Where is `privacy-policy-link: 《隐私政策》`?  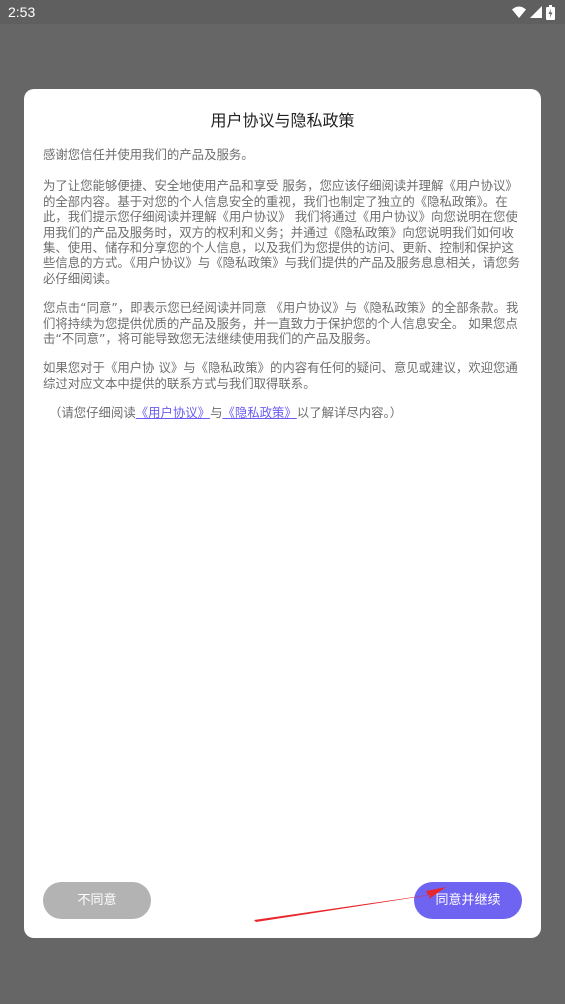
privacy-policy-link: 《隐私政策》 is located at coordinates (259, 412).